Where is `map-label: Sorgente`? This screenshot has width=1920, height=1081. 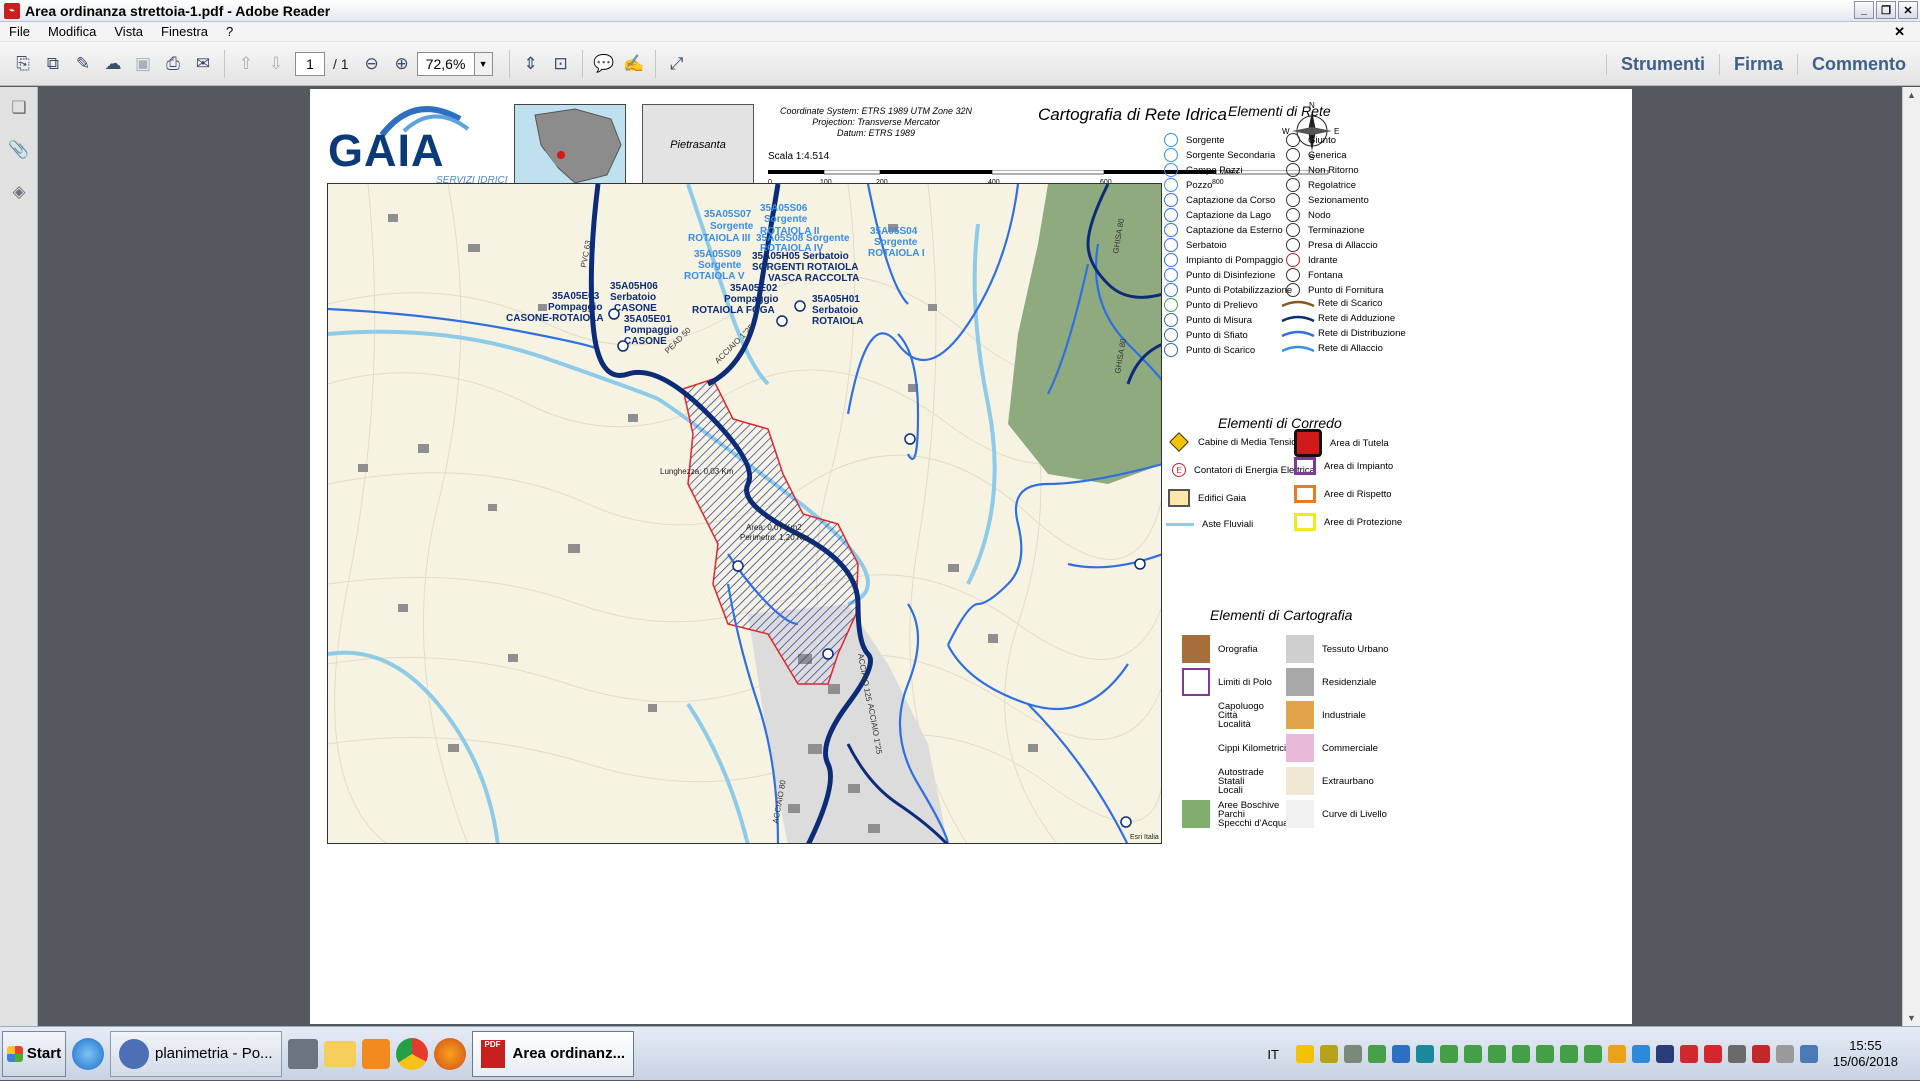 map-label: Sorgente is located at coordinates (720, 265).